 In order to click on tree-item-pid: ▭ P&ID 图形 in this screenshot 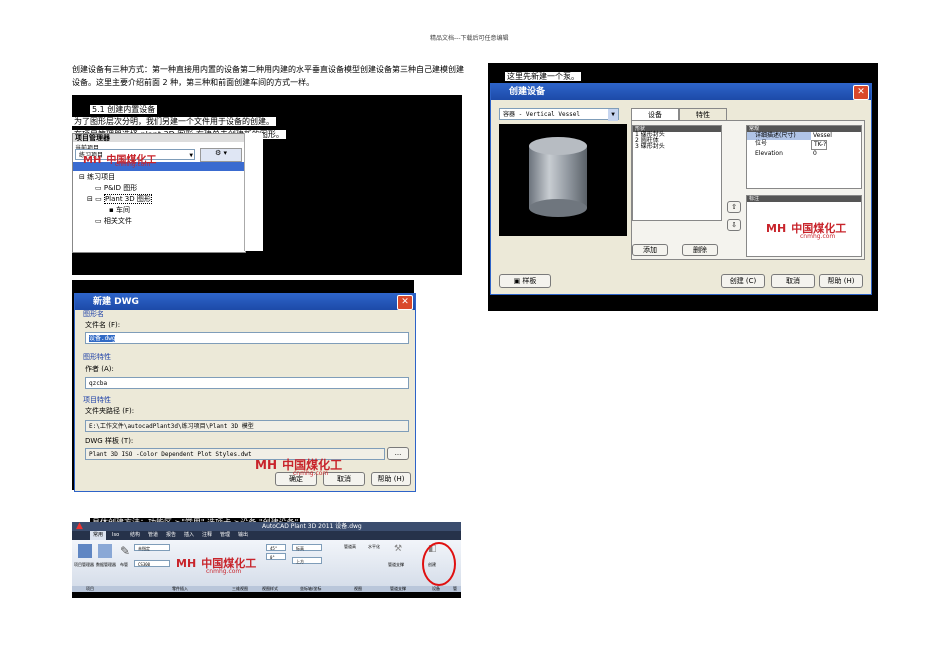, I will do `click(116, 188)`.